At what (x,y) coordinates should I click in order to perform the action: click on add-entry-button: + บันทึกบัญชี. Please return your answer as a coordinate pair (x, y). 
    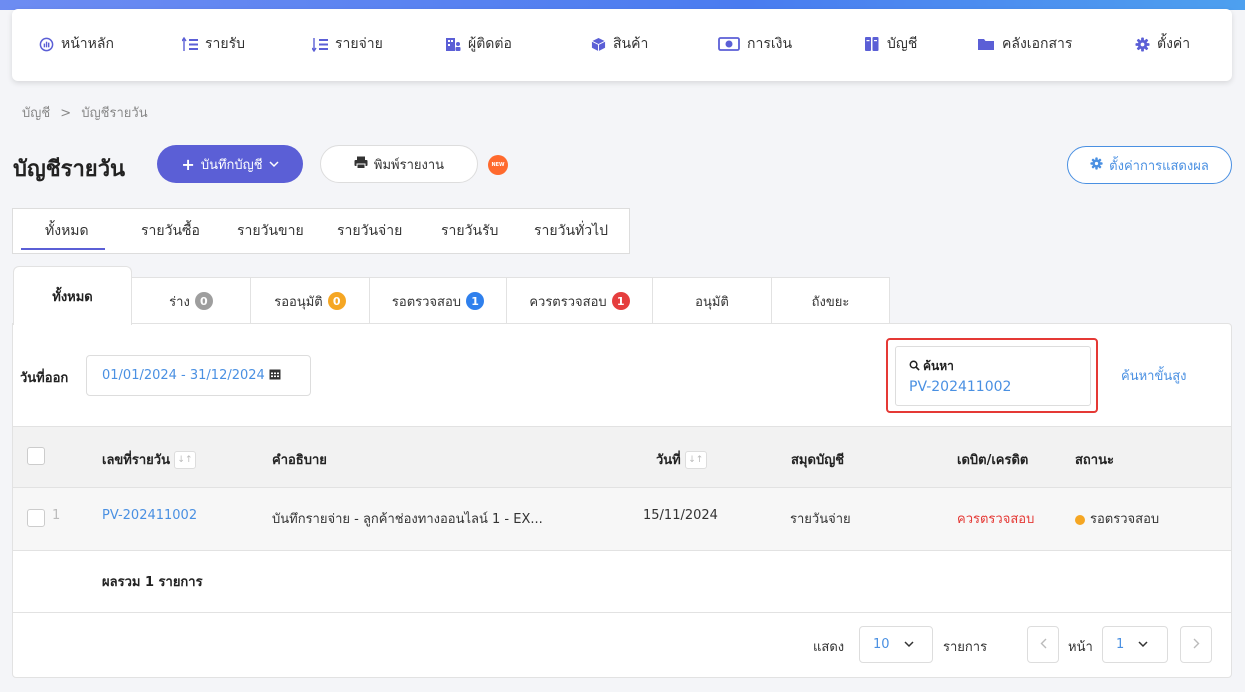
    Looking at the image, I should click on (230, 164).